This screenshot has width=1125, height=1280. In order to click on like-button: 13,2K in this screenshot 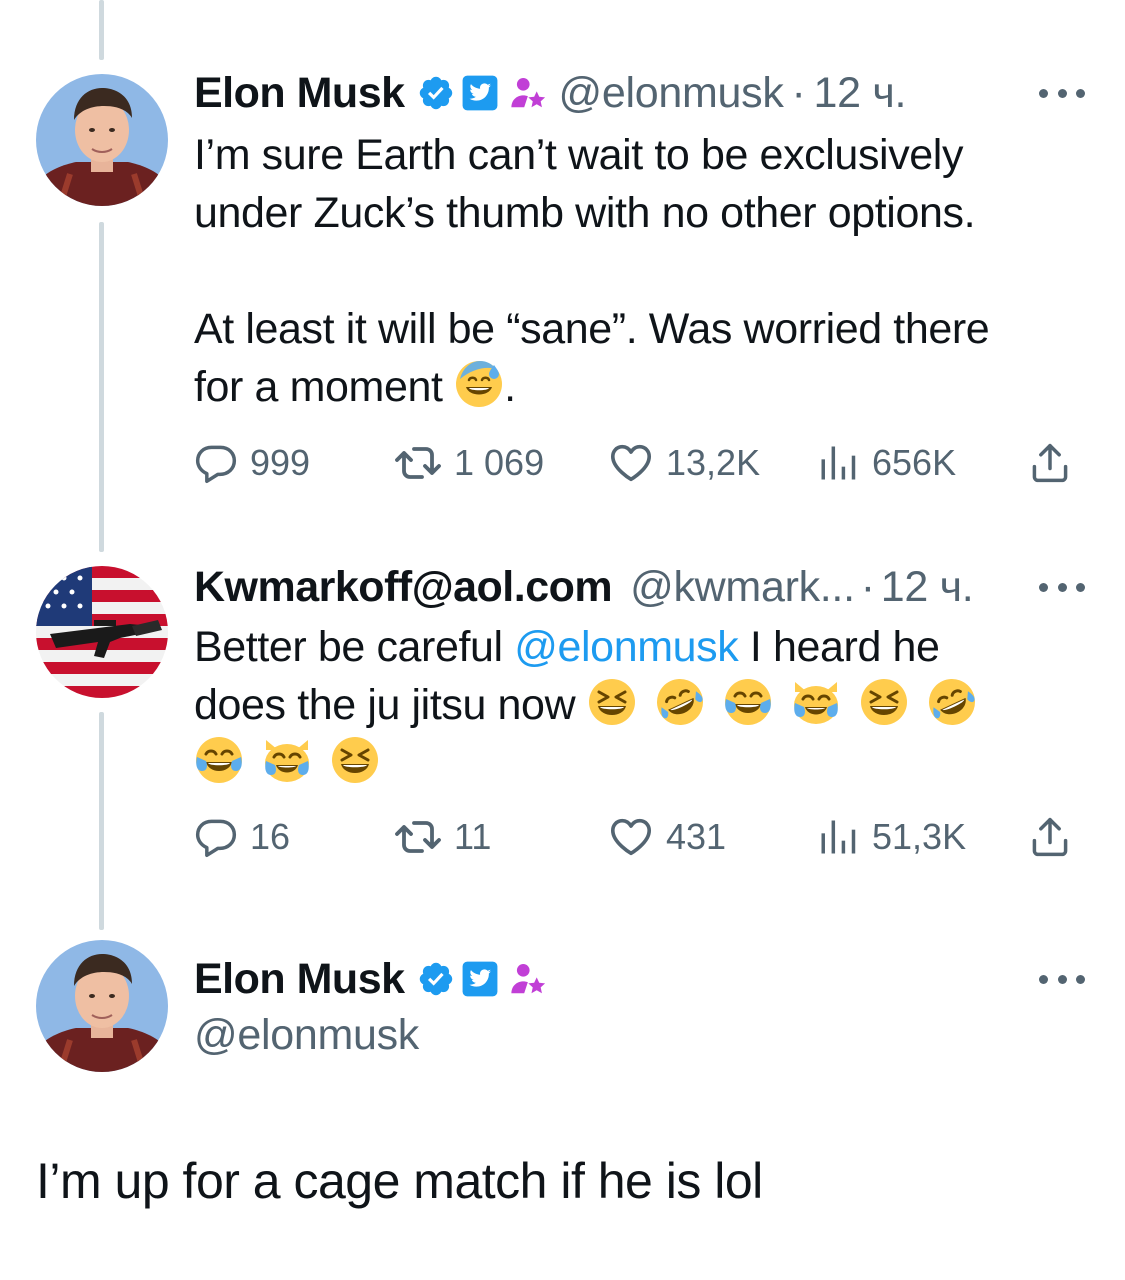, I will do `click(684, 463)`.